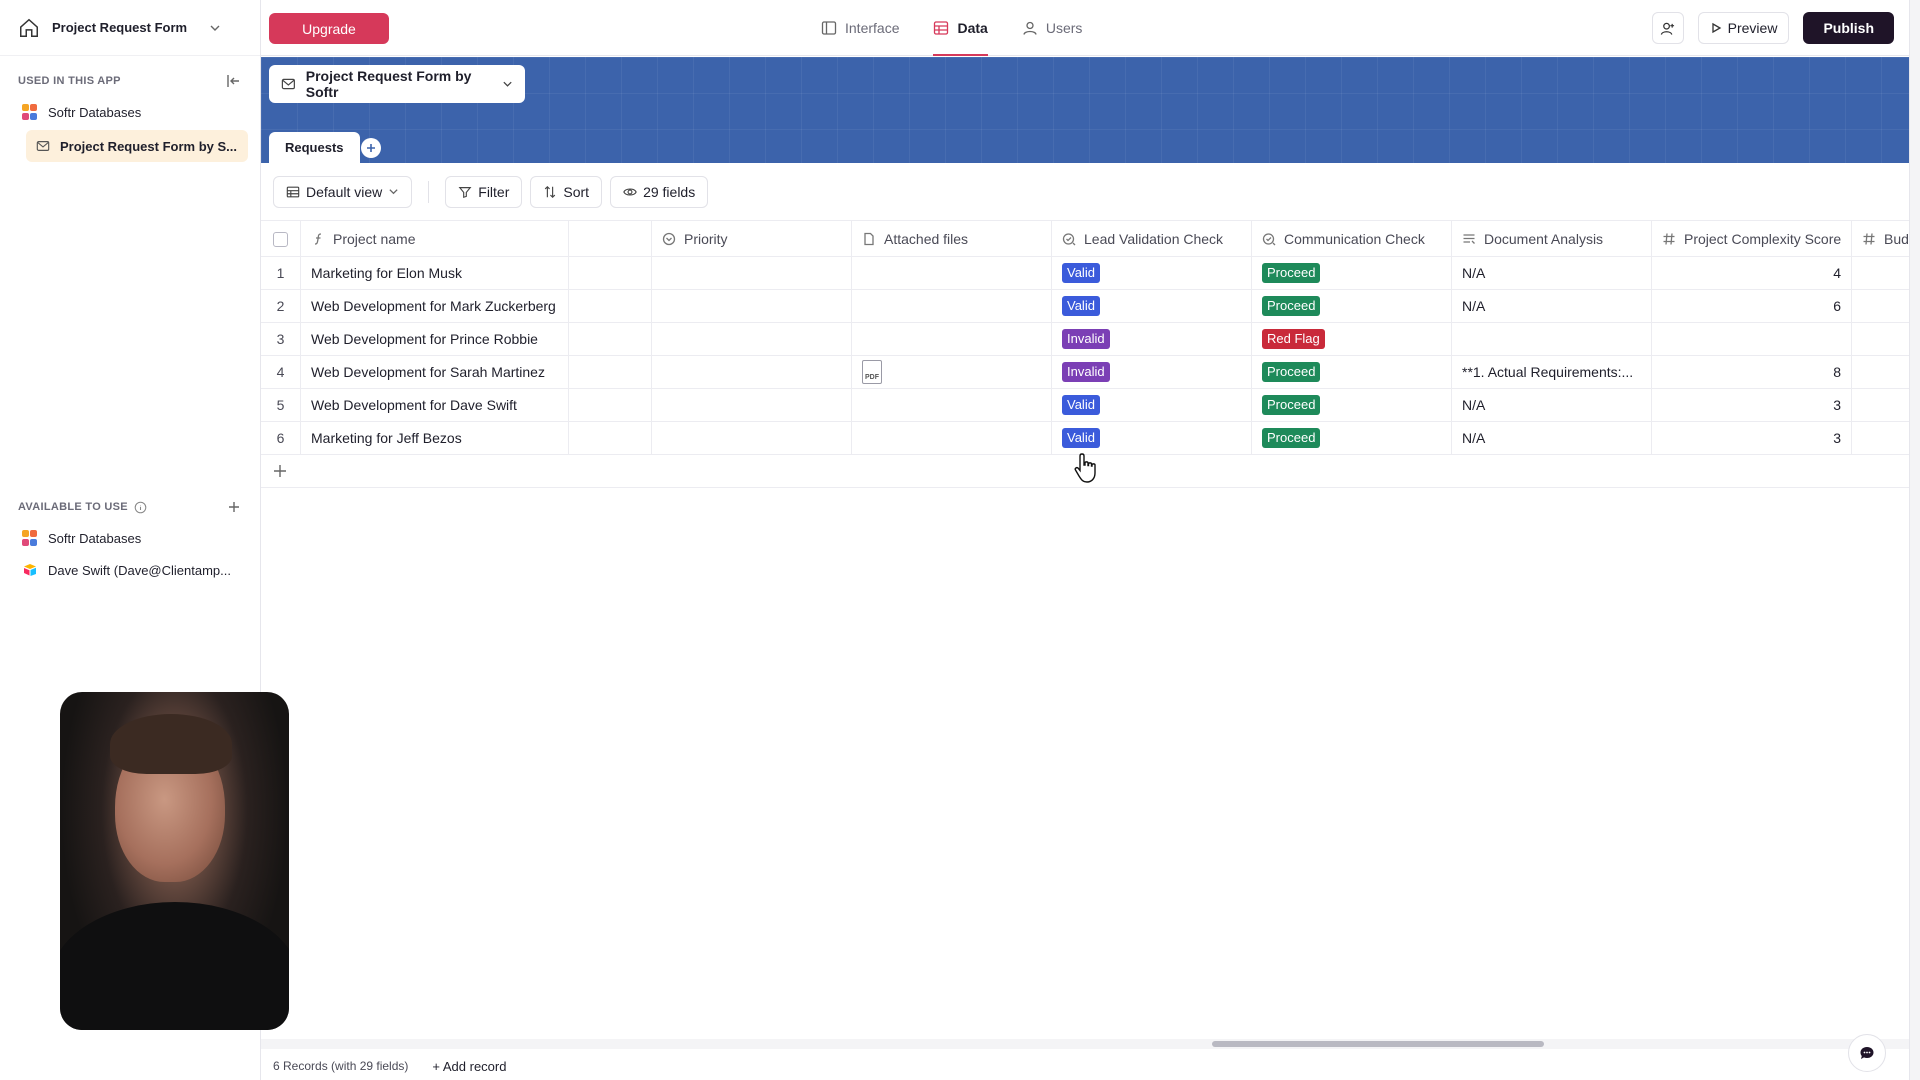  What do you see at coordinates (952, 372) in the screenshot?
I see `attached-files-cell: PDF` at bounding box center [952, 372].